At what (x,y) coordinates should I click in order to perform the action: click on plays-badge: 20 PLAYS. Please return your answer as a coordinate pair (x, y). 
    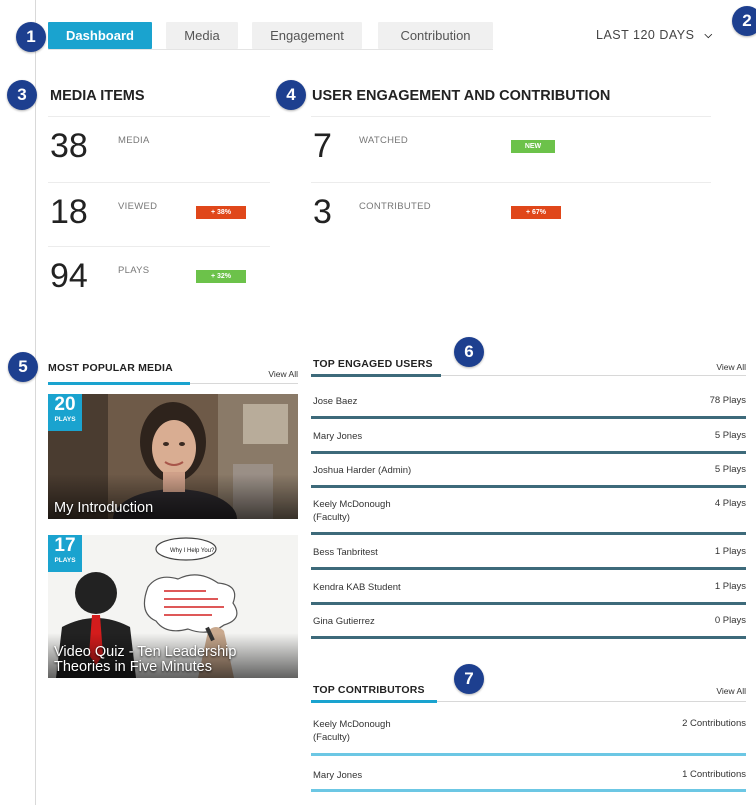
    Looking at the image, I should click on (65, 412).